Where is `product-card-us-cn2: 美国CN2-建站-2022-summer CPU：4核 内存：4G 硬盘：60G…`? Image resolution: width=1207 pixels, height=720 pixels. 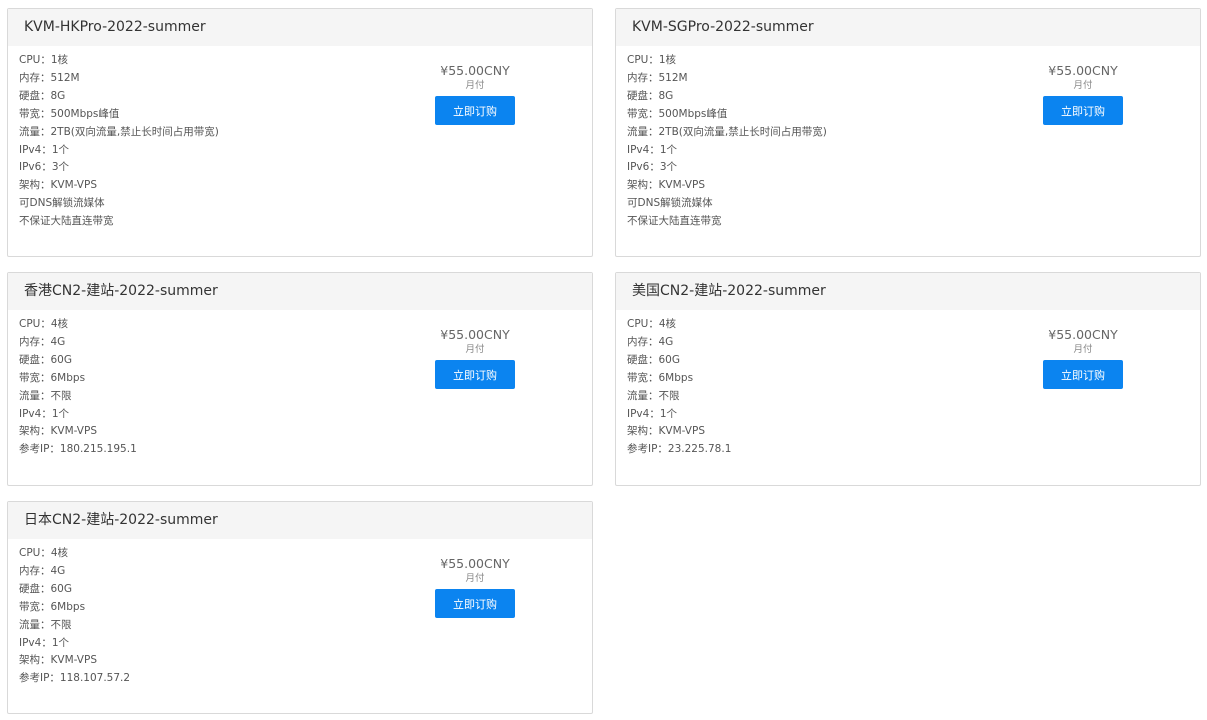 product-card-us-cn2: 美国CN2-建站-2022-summer CPU：4核 内存：4G 硬盘：60G… is located at coordinates (908, 379).